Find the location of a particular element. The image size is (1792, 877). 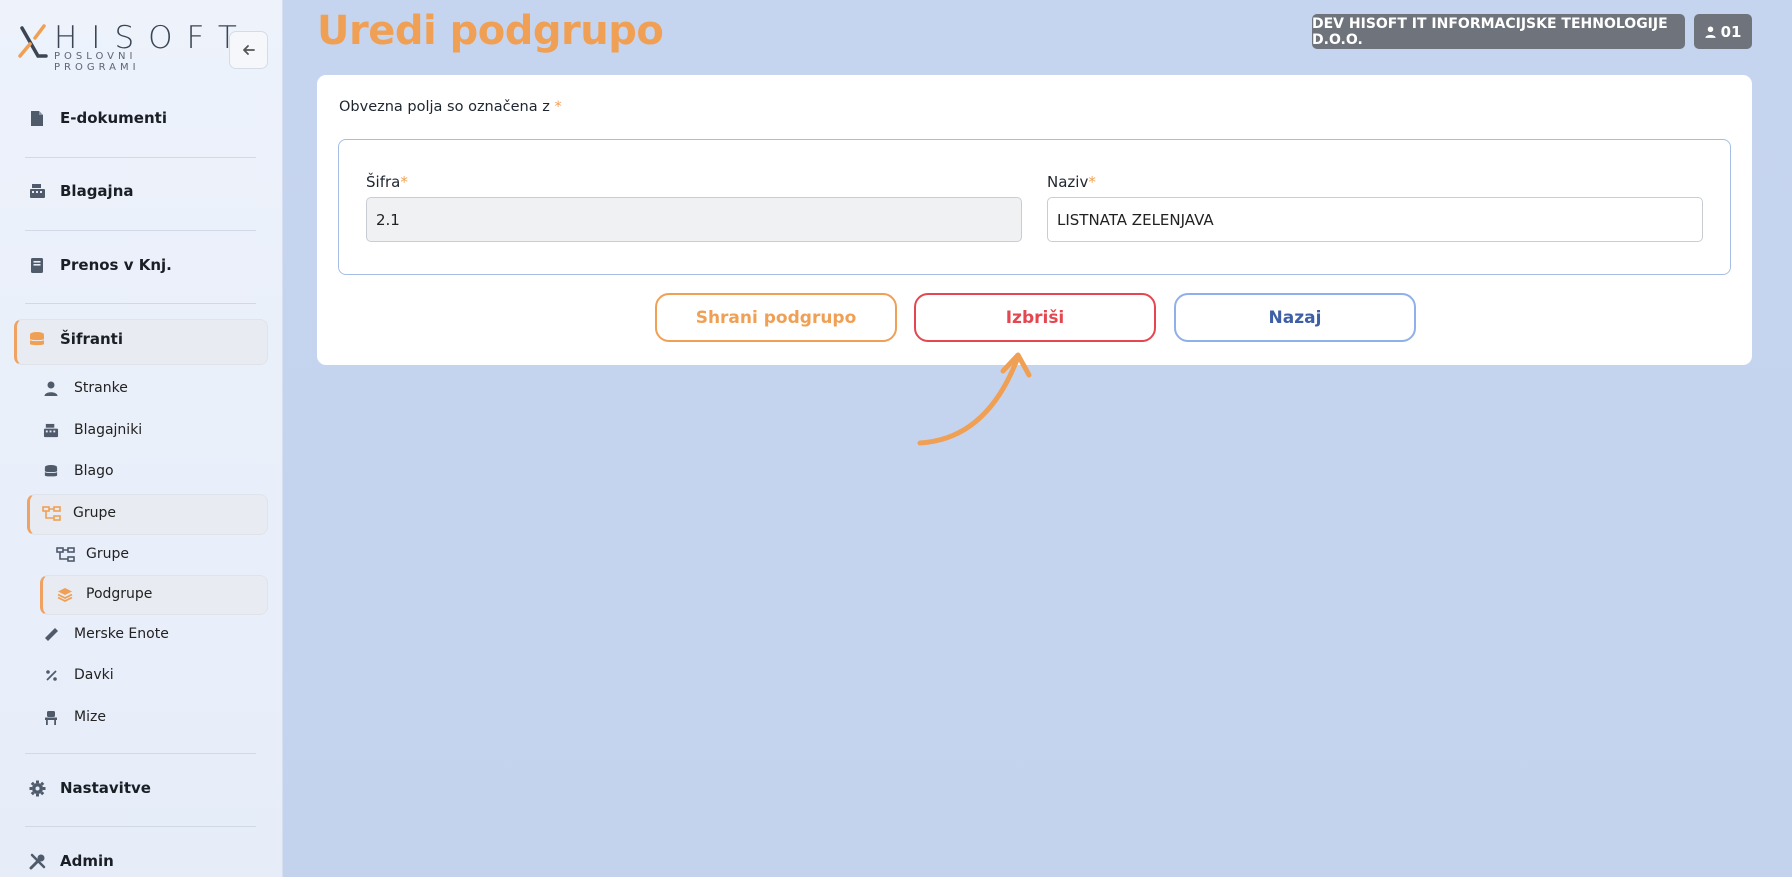

arrow-left-icon is located at coordinates (248, 50).